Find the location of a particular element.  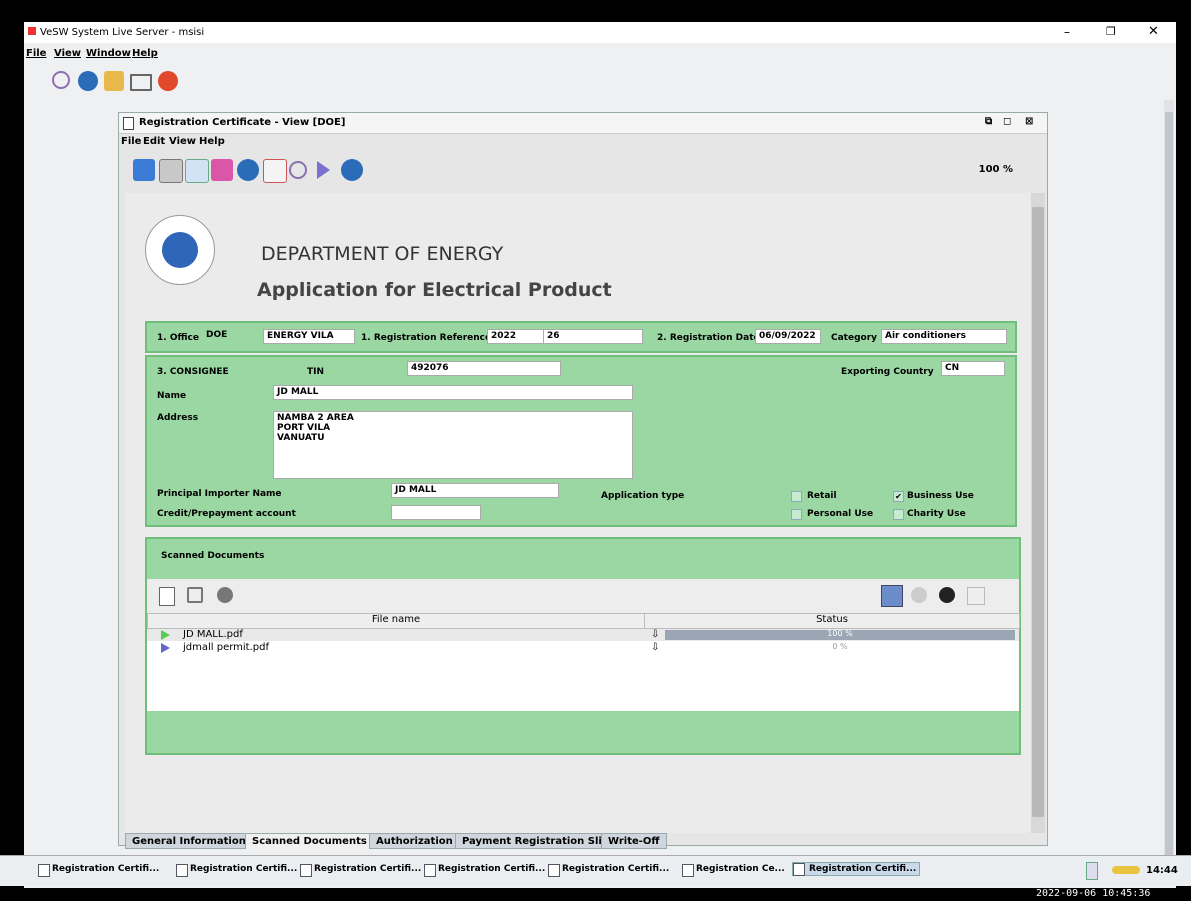

date-label: 2. Registration Date is located at coordinates (708, 338).